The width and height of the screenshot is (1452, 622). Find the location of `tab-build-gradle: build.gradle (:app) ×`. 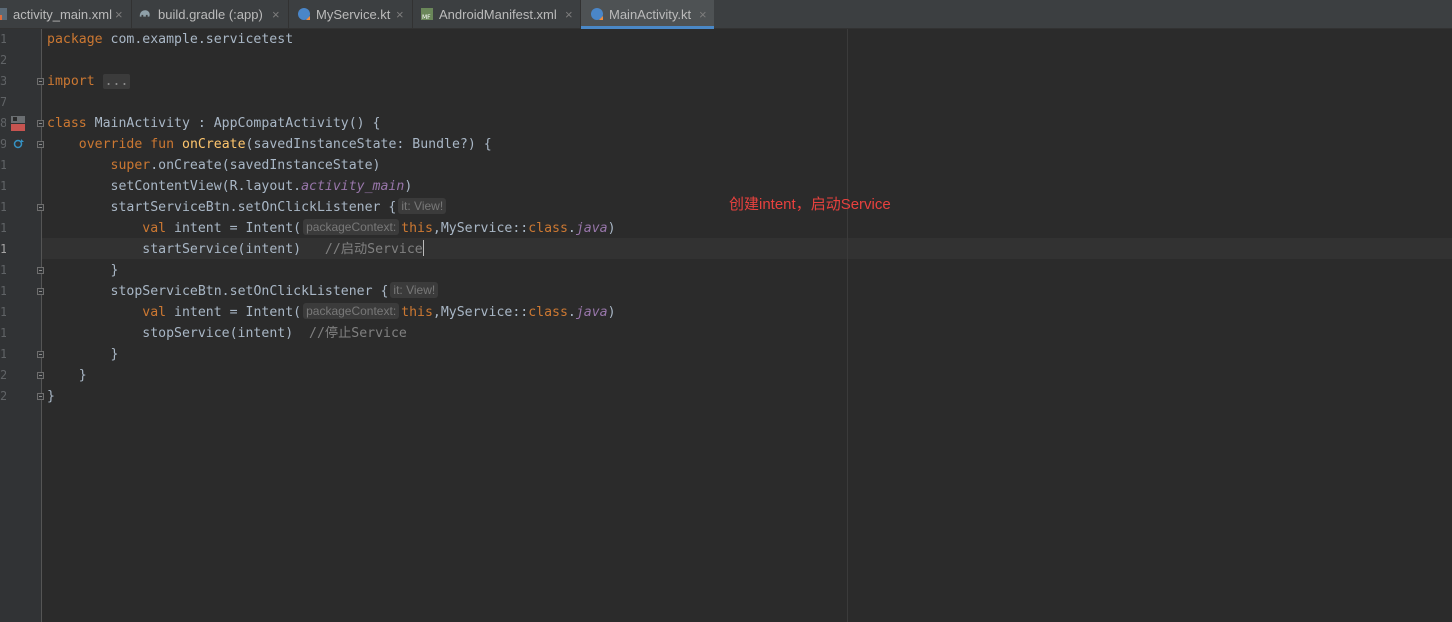

tab-build-gradle: build.gradle (:app) × is located at coordinates (210, 14).